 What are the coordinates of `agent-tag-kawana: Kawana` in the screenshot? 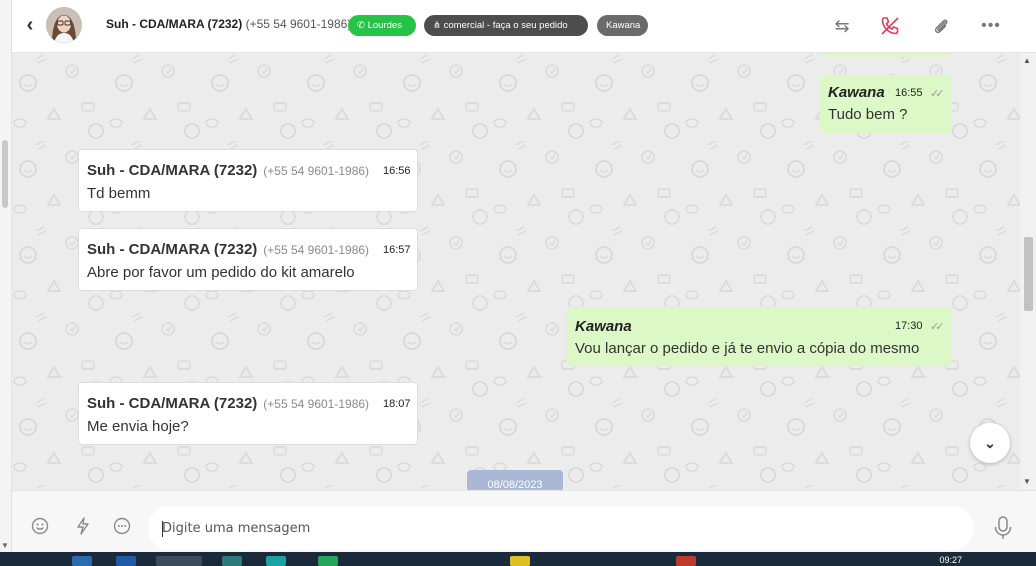 It's located at (622, 25).